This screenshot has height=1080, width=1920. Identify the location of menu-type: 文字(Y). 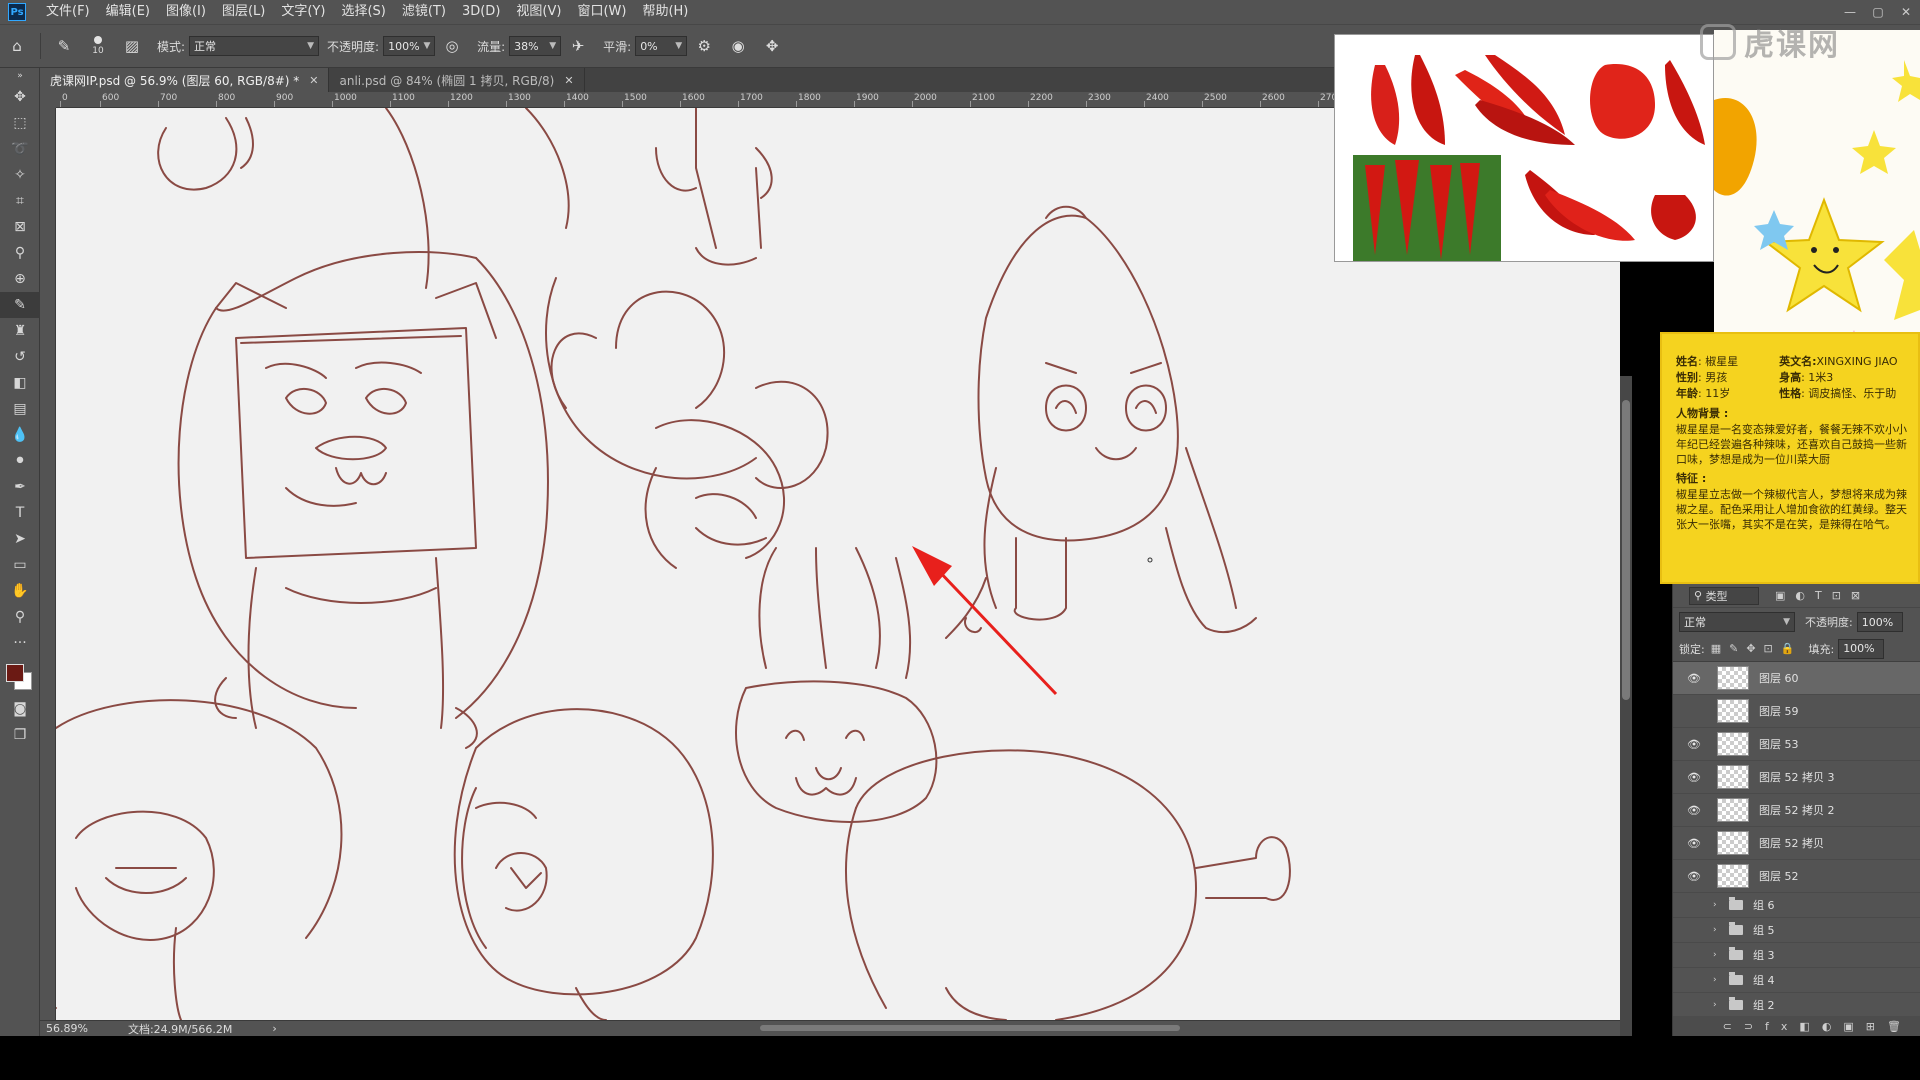
(303, 12).